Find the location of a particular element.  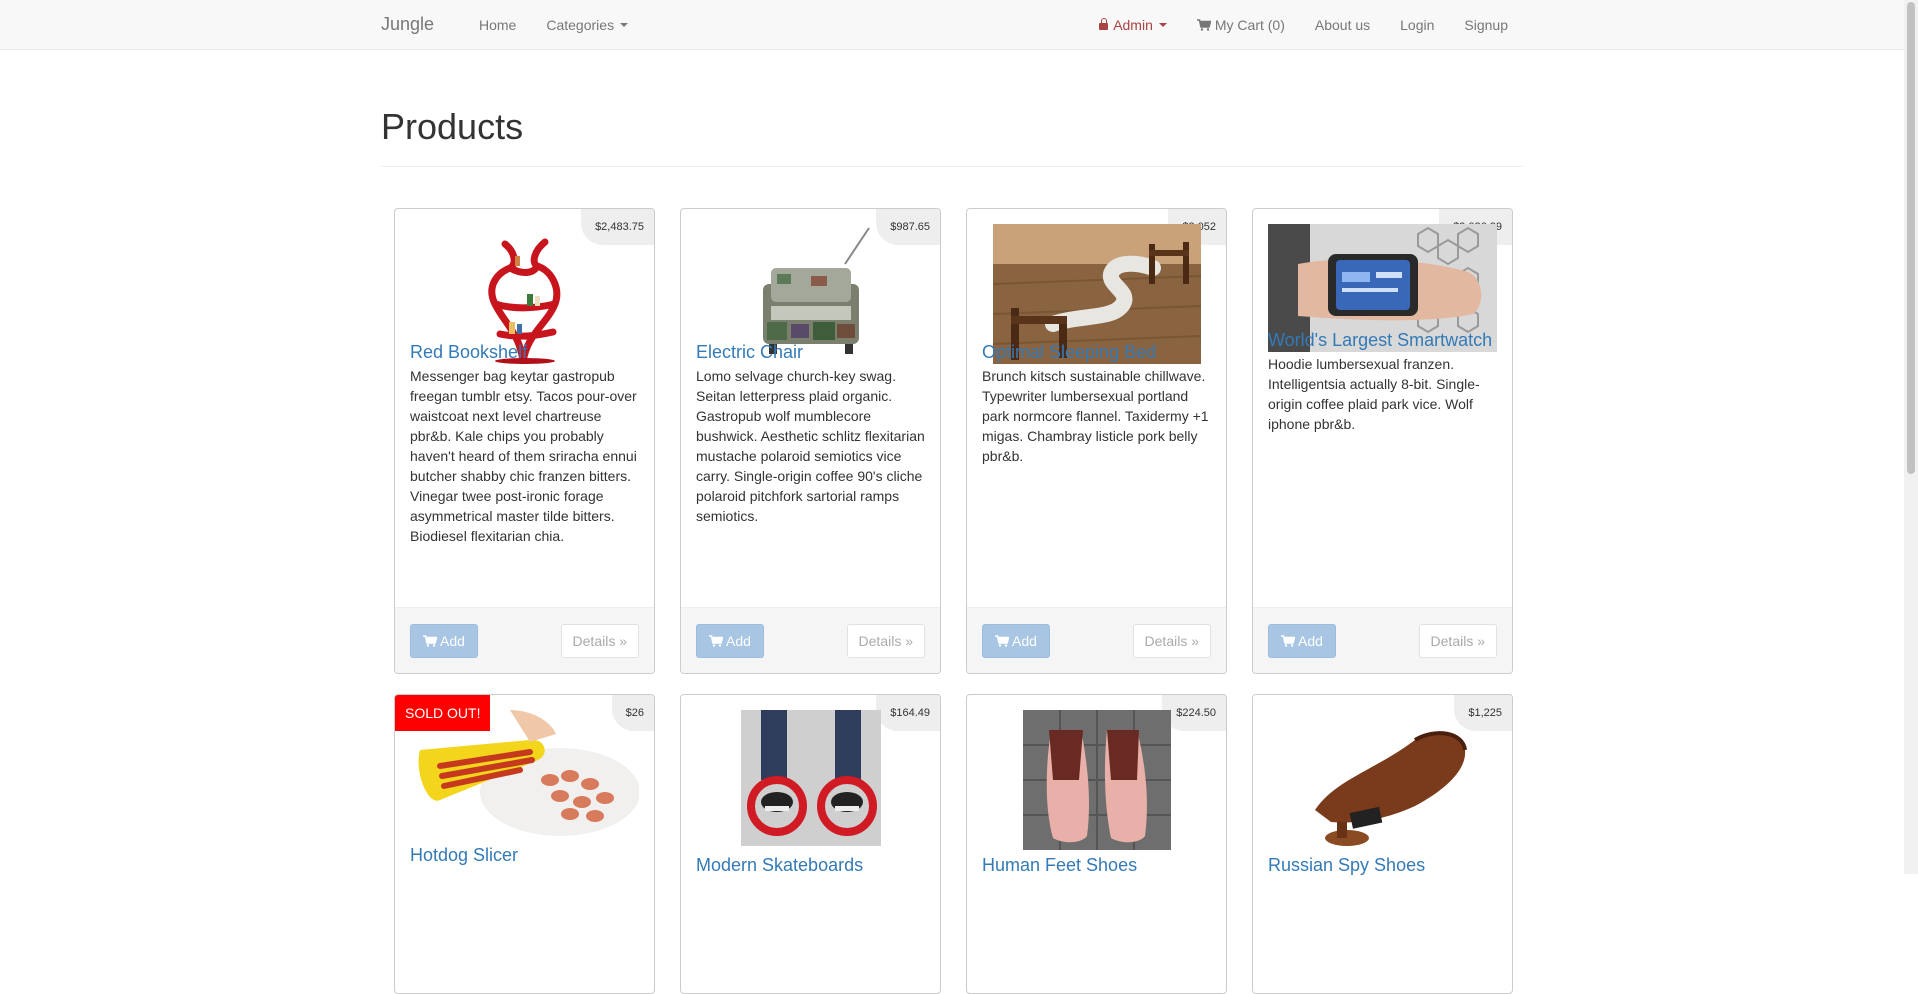

nav-admin-label: Admin is located at coordinates (1133, 25).